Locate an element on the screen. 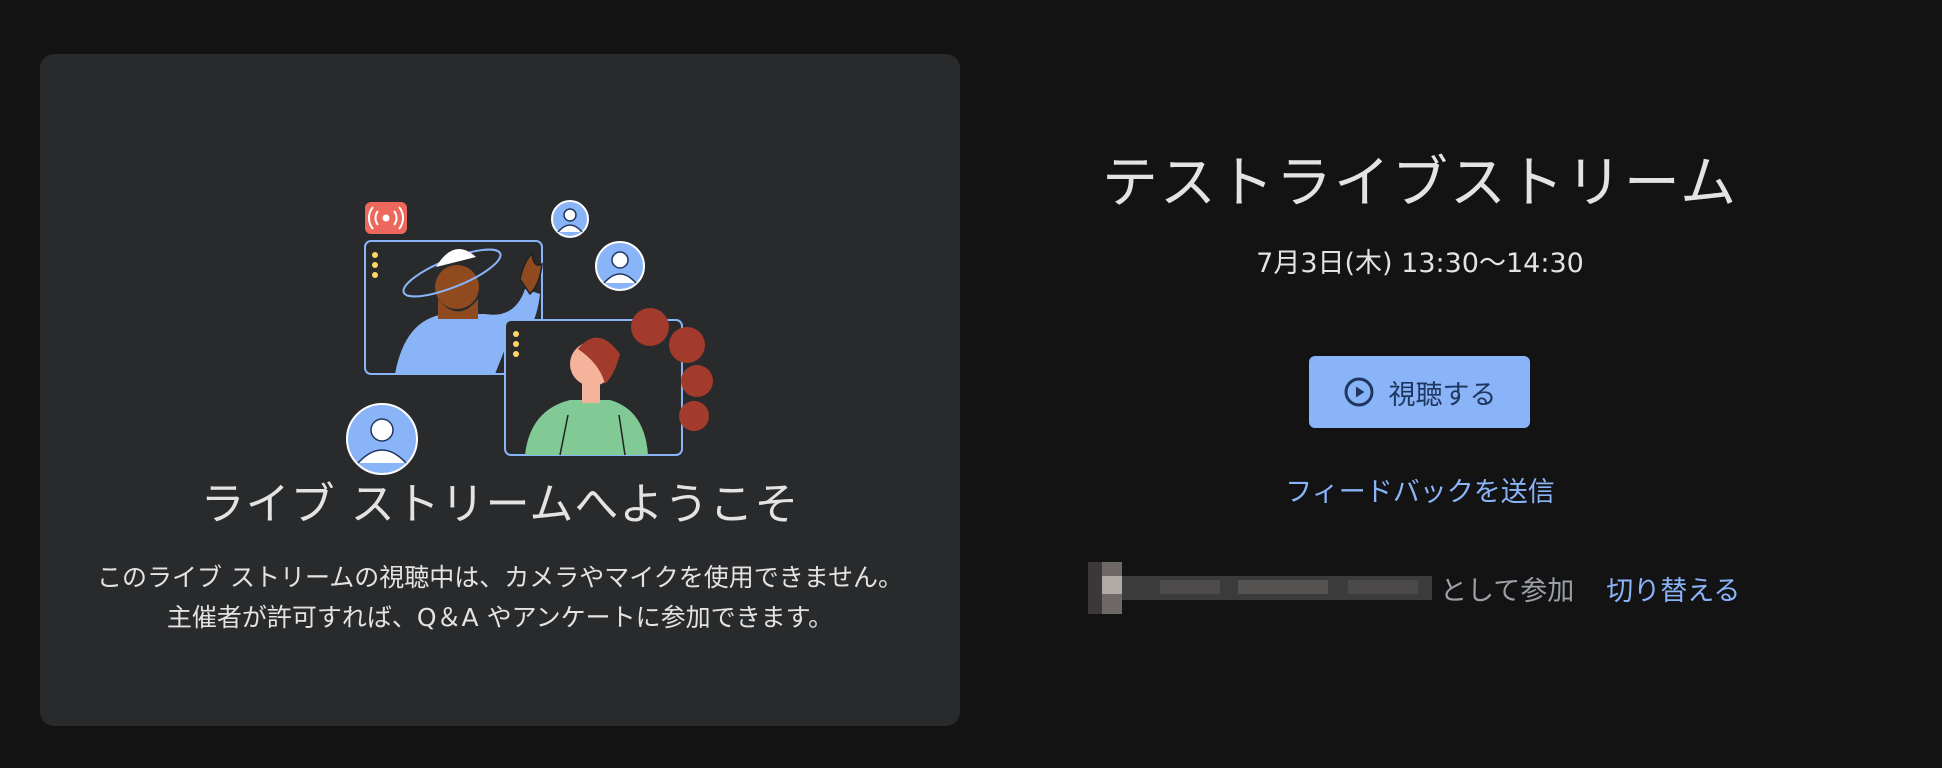 Image resolution: width=1942 pixels, height=768 pixels. switch-account-link: 切り替える is located at coordinates (1673, 588).